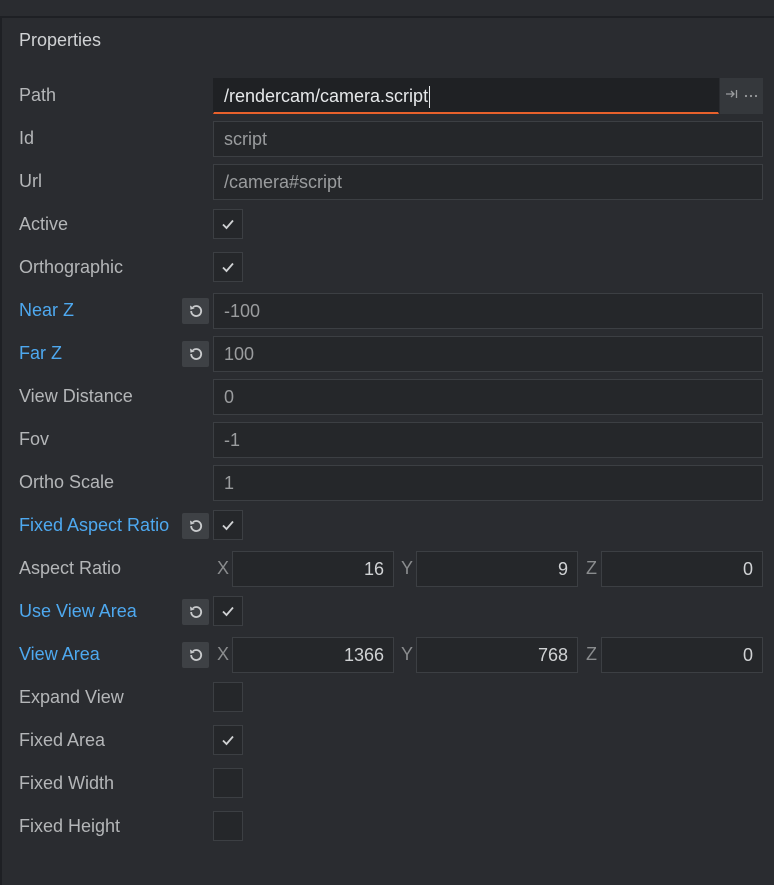 This screenshot has width=774, height=885. Describe the element at coordinates (430, 97) in the screenshot. I see `text-caret` at that location.